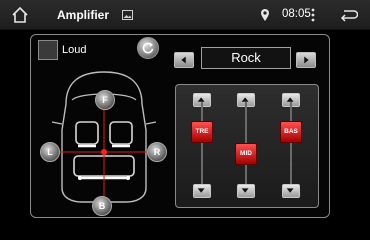  Describe the element at coordinates (48, 50) in the screenshot. I see `loud-checkbox` at that location.